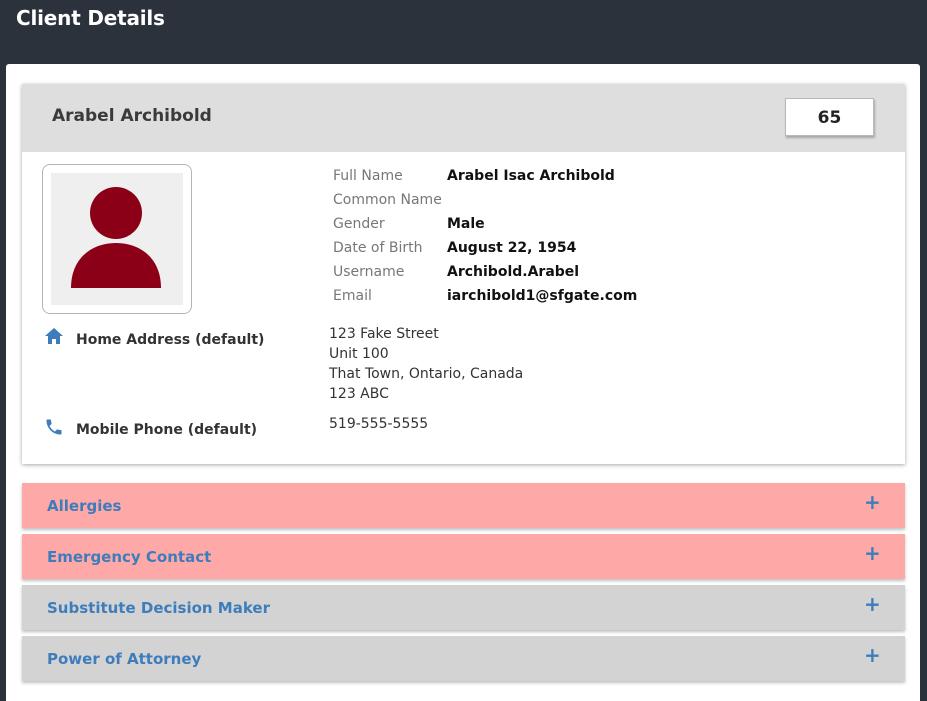 This screenshot has height=701, width=927. What do you see at coordinates (513, 272) in the screenshot?
I see `username-value: Archibold.Arabel` at bounding box center [513, 272].